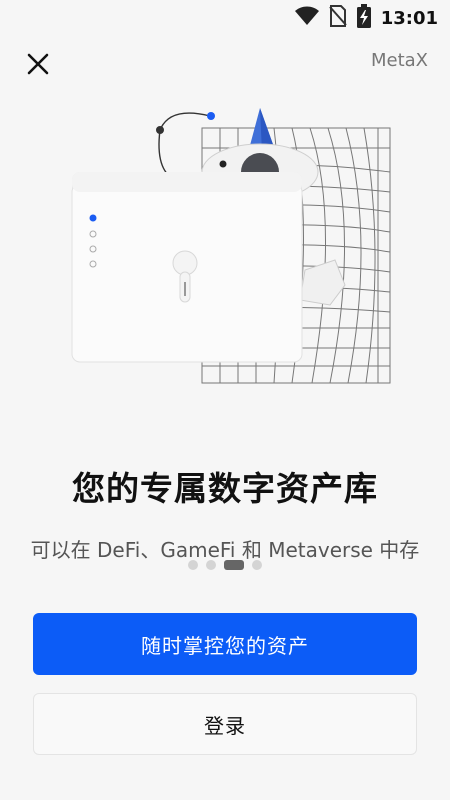 The height and width of the screenshot is (800, 450). What do you see at coordinates (306, 18) in the screenshot?
I see `wifi-icon` at bounding box center [306, 18].